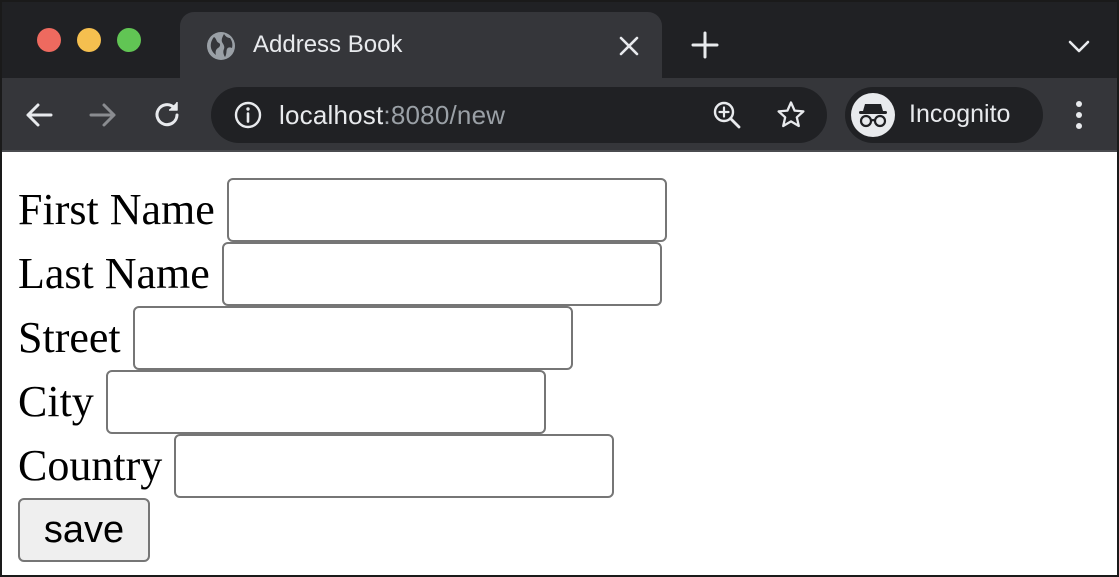 The image size is (1119, 577). Describe the element at coordinates (421, 45) in the screenshot. I see `tab-address-book: Address Book` at that location.